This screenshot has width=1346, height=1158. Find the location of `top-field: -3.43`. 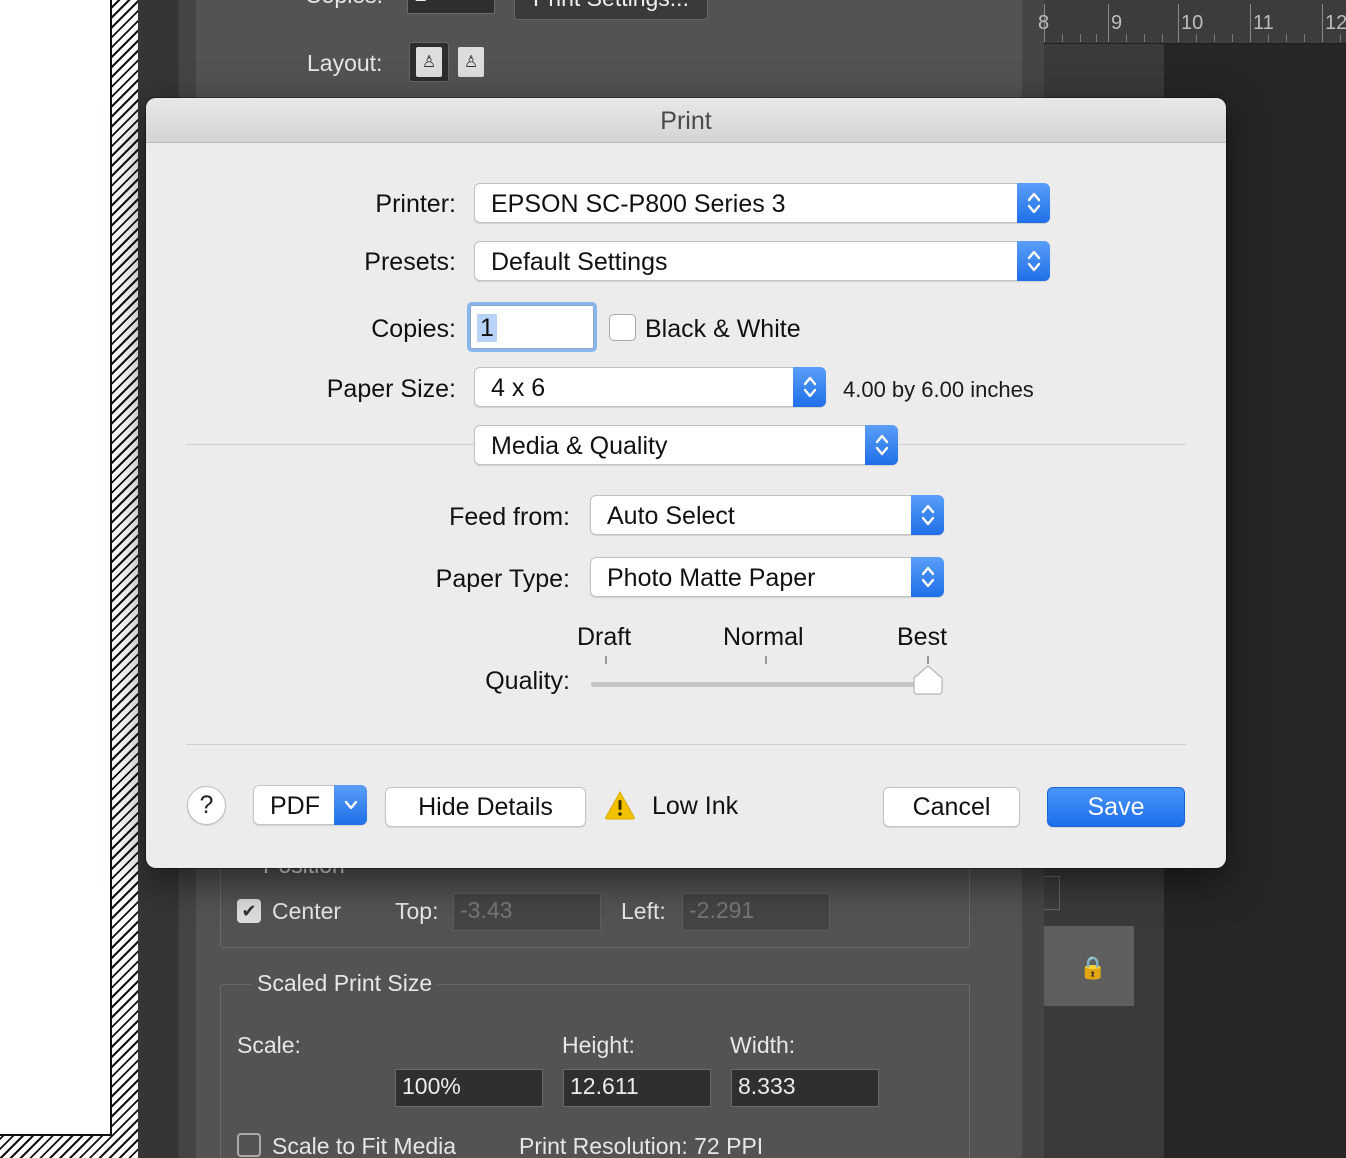

top-field: -3.43 is located at coordinates (527, 912).